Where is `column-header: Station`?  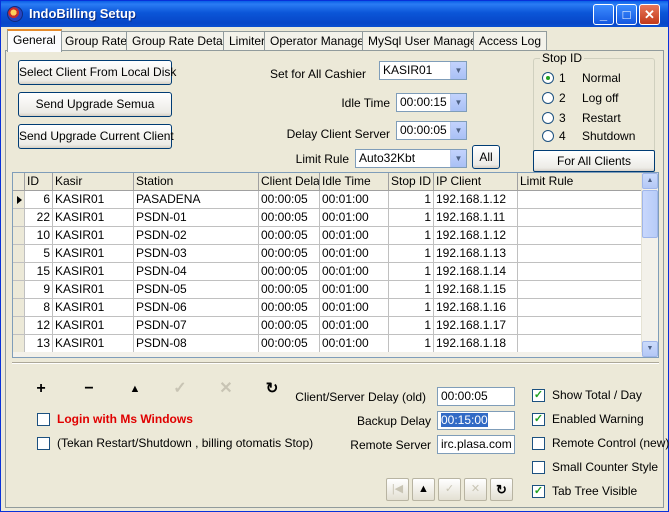 column-header: Station is located at coordinates (196, 182).